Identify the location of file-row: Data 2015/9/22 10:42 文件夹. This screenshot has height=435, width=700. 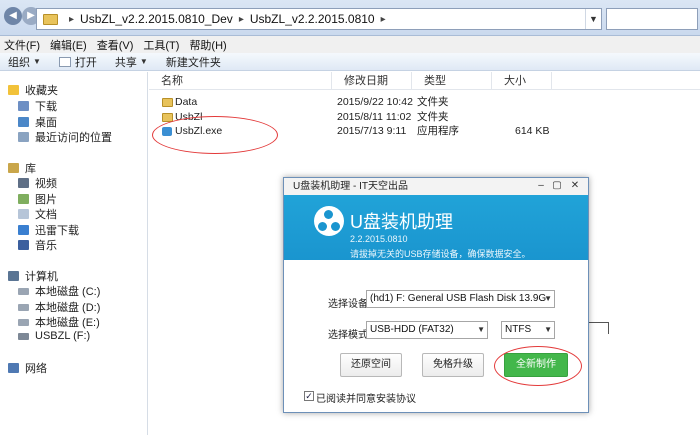
(430, 102).